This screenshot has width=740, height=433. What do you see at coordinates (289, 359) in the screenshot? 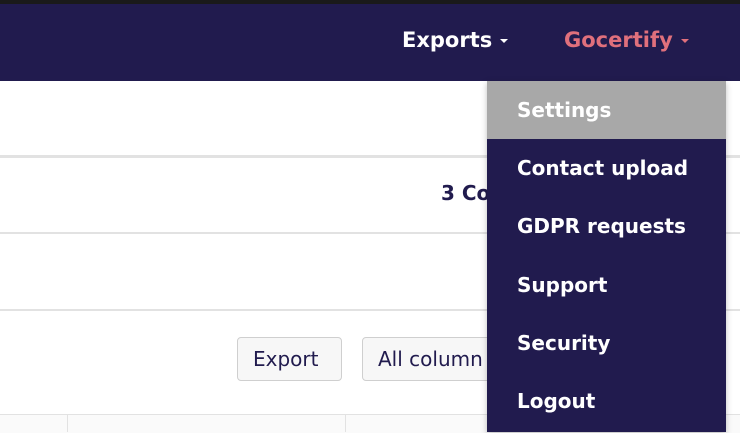
I see `export-button: Export` at bounding box center [289, 359].